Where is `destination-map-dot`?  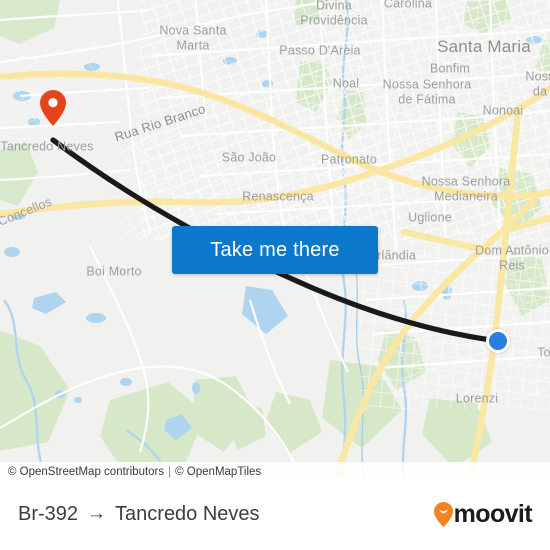
destination-map-dot is located at coordinates (498, 341).